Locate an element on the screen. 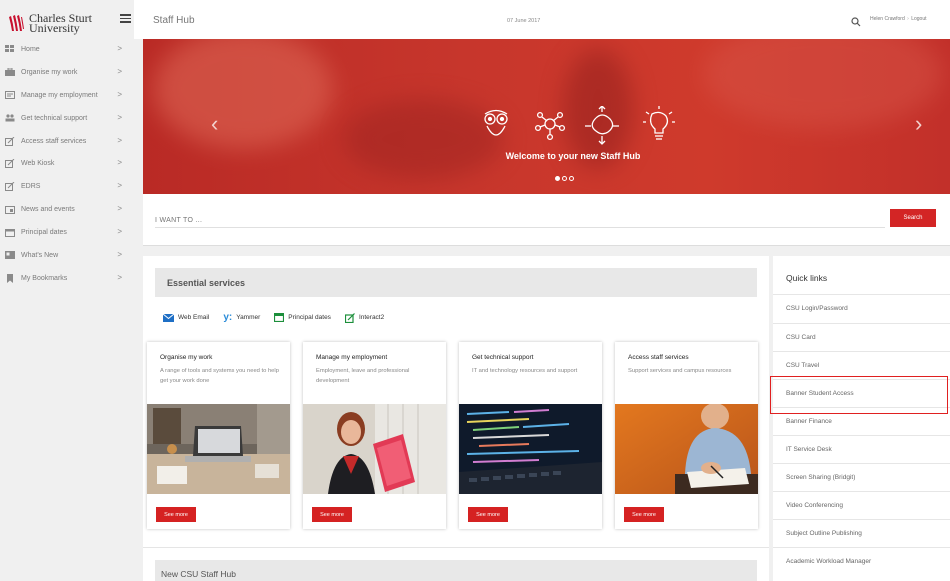 This screenshot has width=950, height=581. quick-link-subject-outline-publishing: Subject Outline Publishing is located at coordinates (861, 533).